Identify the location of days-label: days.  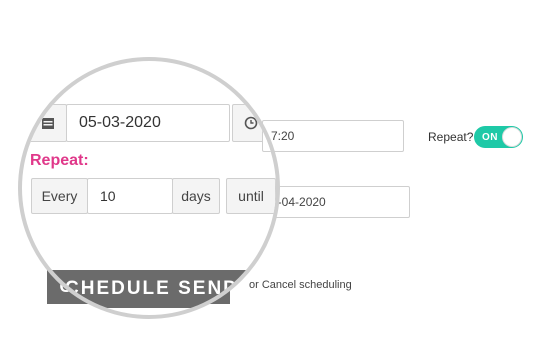
(196, 196).